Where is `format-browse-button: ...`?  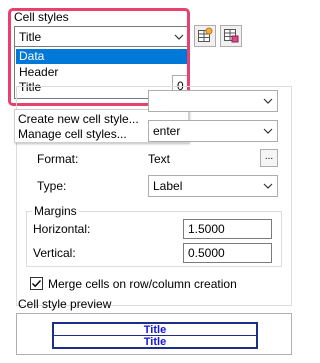 format-browse-button: ... is located at coordinates (269, 158).